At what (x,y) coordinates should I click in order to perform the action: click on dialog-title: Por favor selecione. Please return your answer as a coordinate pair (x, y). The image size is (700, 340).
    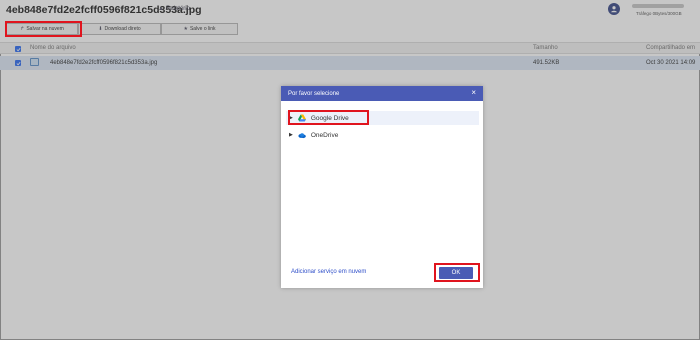
    Looking at the image, I should click on (314, 93).